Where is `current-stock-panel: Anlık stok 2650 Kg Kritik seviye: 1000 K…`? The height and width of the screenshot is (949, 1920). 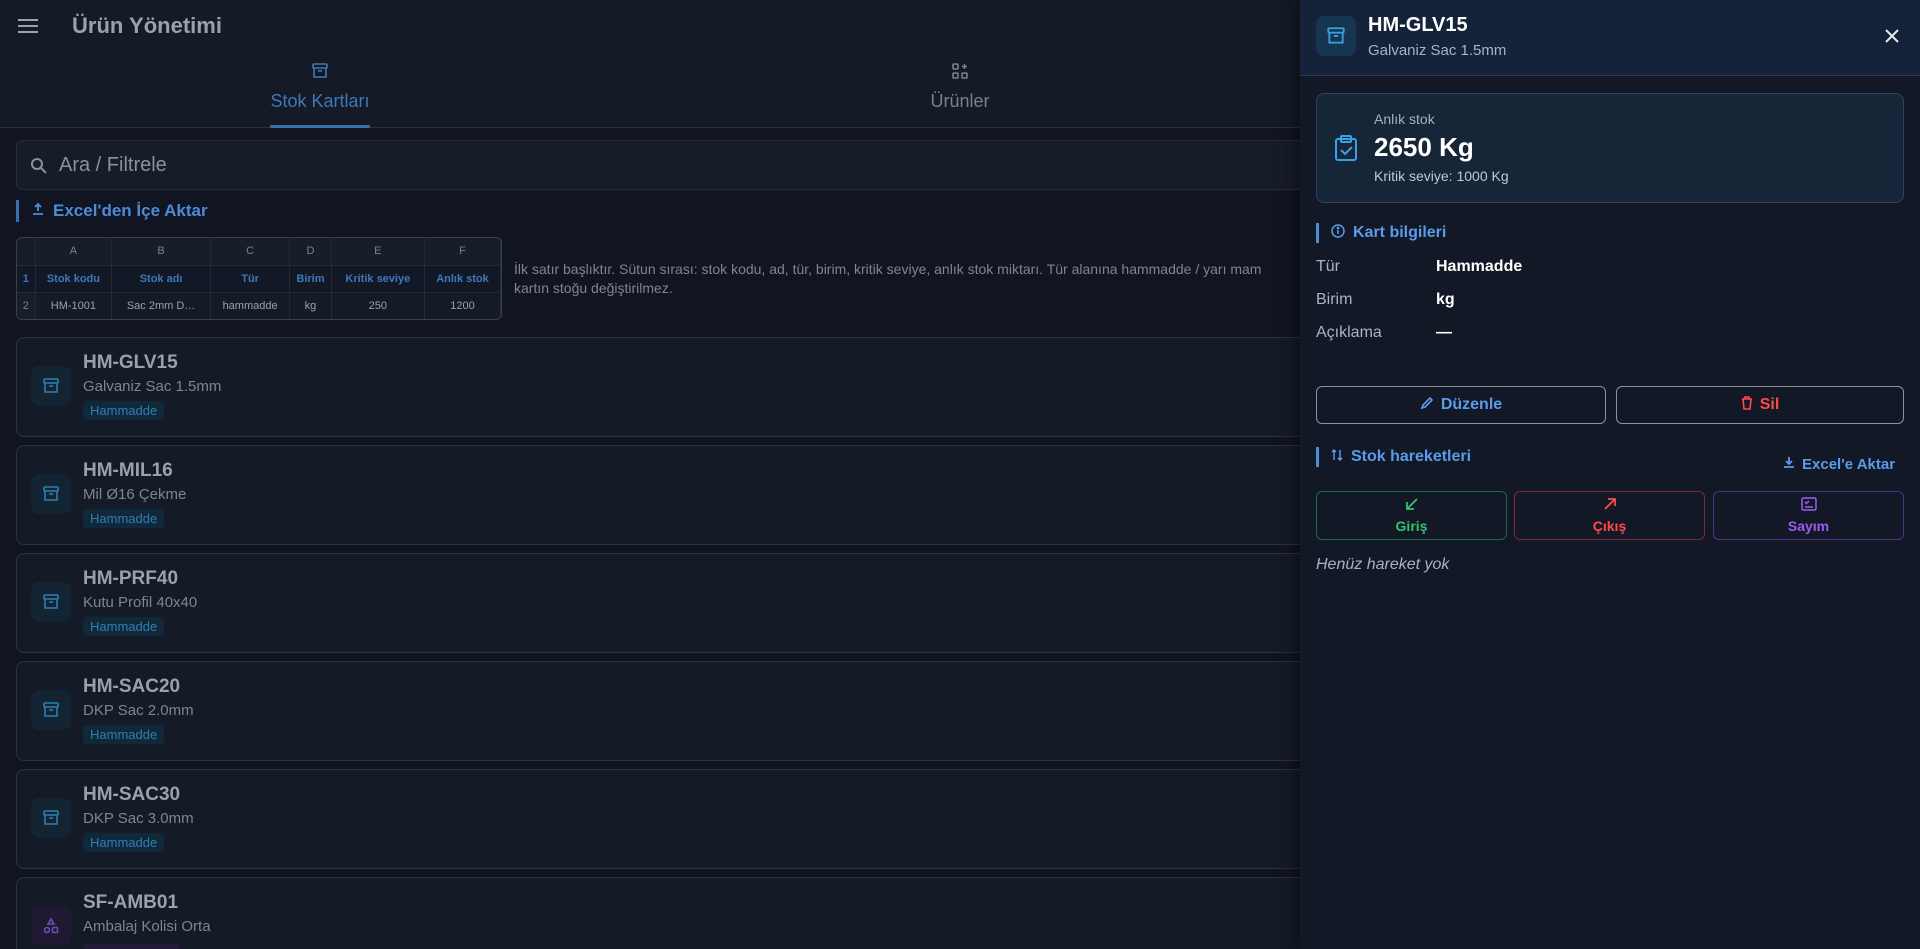
current-stock-panel: Anlık stok 2650 Kg Kritik seviye: 1000 K… is located at coordinates (1610, 148).